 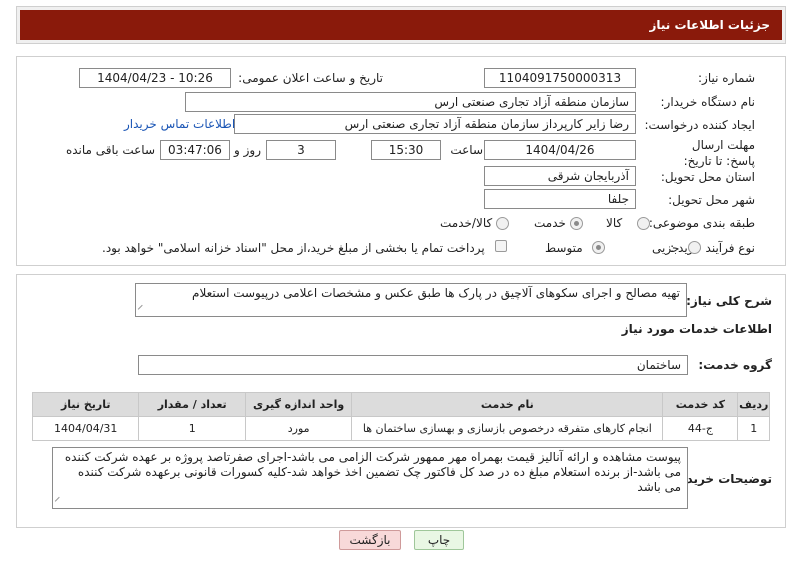 I want to click on city-field: جلفا, so click(x=560, y=199).